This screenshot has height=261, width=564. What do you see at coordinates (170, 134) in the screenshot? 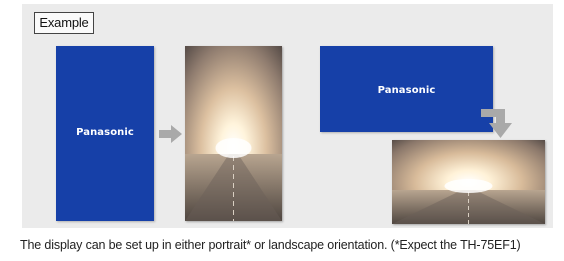
I see `right-arrow-icon` at bounding box center [170, 134].